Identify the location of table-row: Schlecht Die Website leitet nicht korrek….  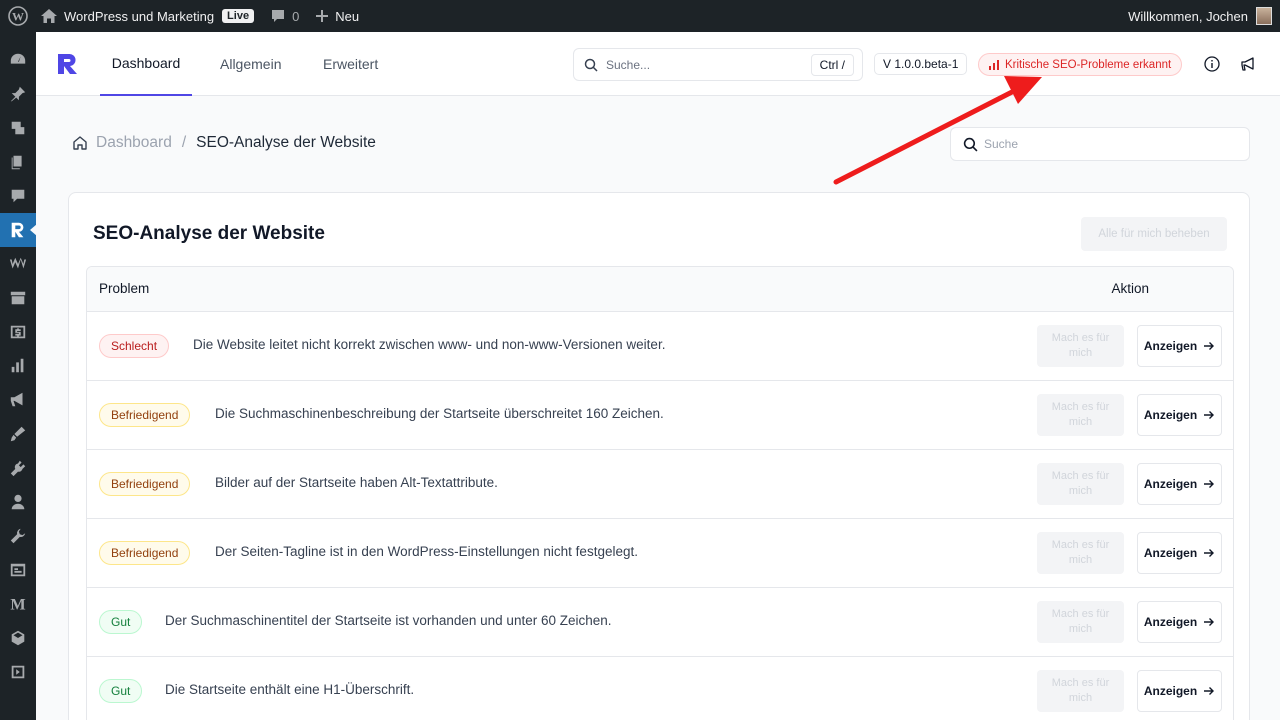
(660, 346).